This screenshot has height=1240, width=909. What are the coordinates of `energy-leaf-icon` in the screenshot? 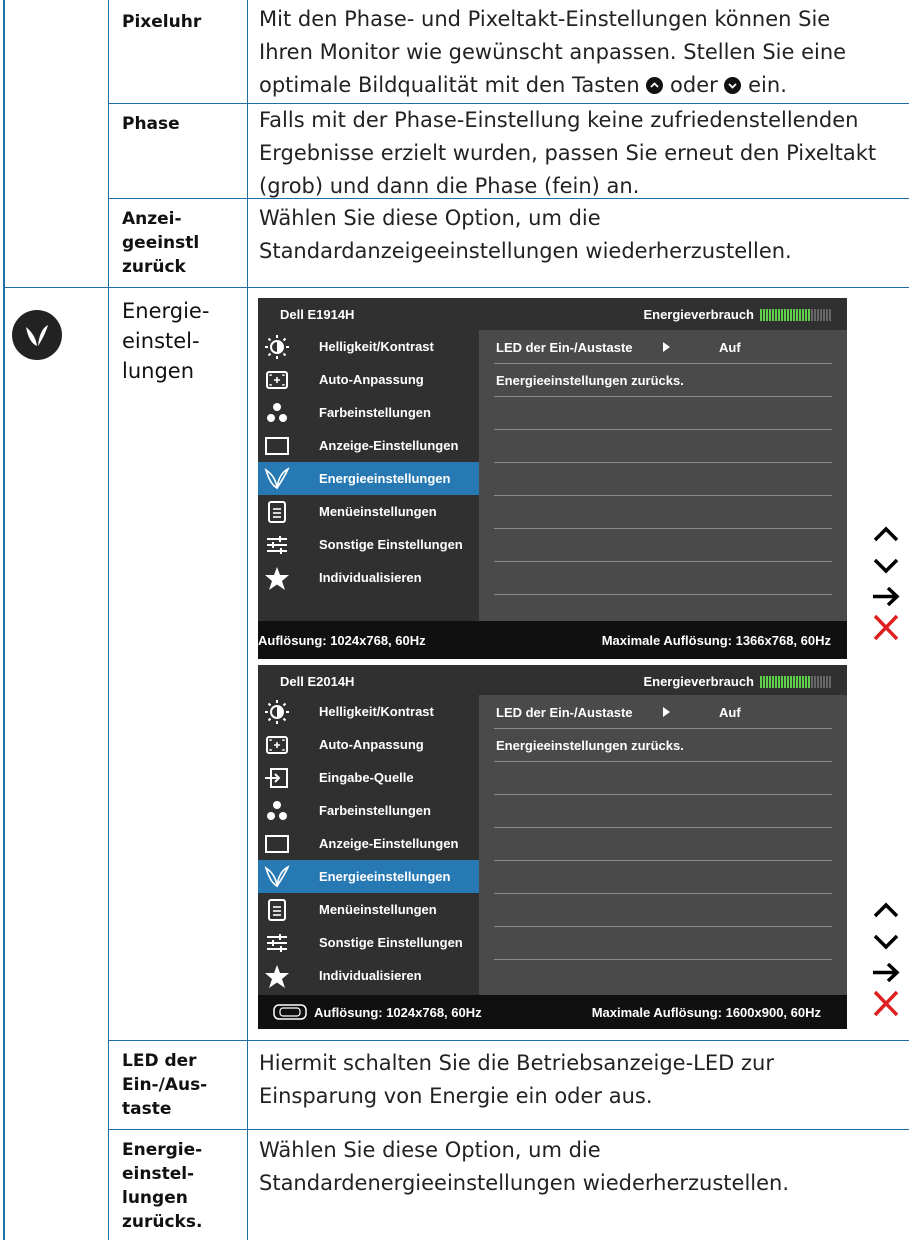 It's located at (37, 335).